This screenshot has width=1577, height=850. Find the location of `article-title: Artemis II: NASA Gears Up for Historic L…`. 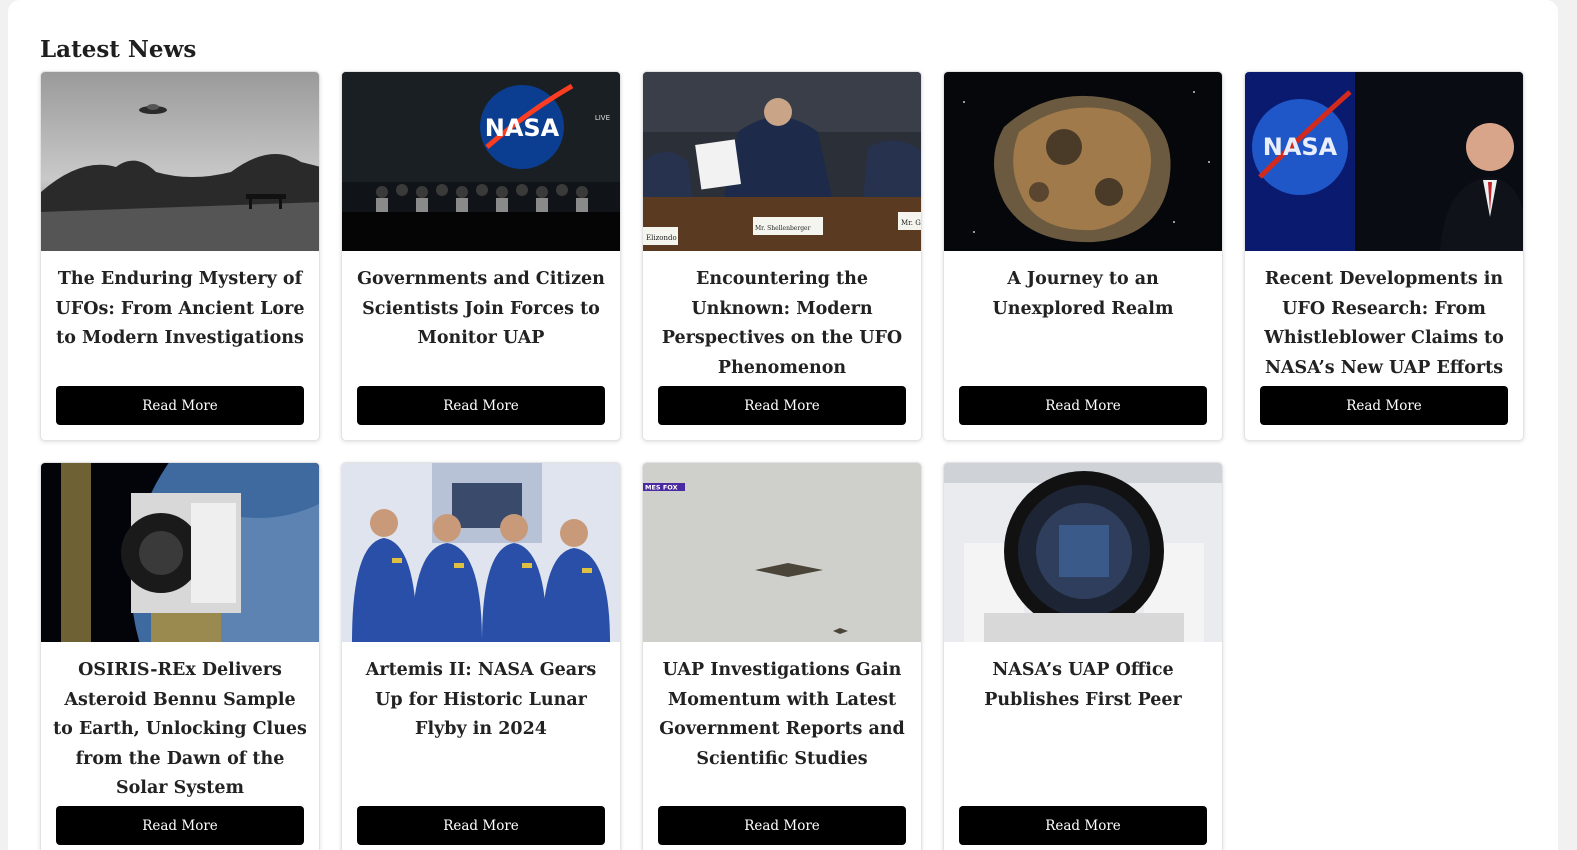

article-title: Artemis II: NASA Gears Up for Historic L… is located at coordinates (481, 700).